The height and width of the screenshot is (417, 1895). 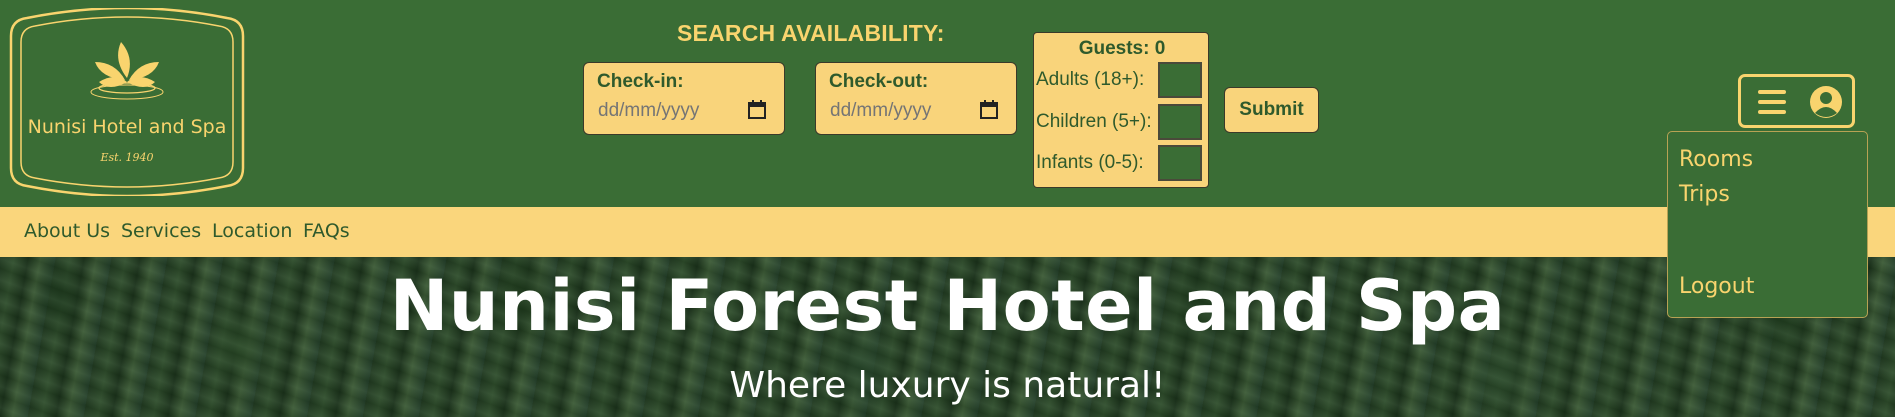 What do you see at coordinates (1716, 286) in the screenshot?
I see `dropdown-item-logout: Logout` at bounding box center [1716, 286].